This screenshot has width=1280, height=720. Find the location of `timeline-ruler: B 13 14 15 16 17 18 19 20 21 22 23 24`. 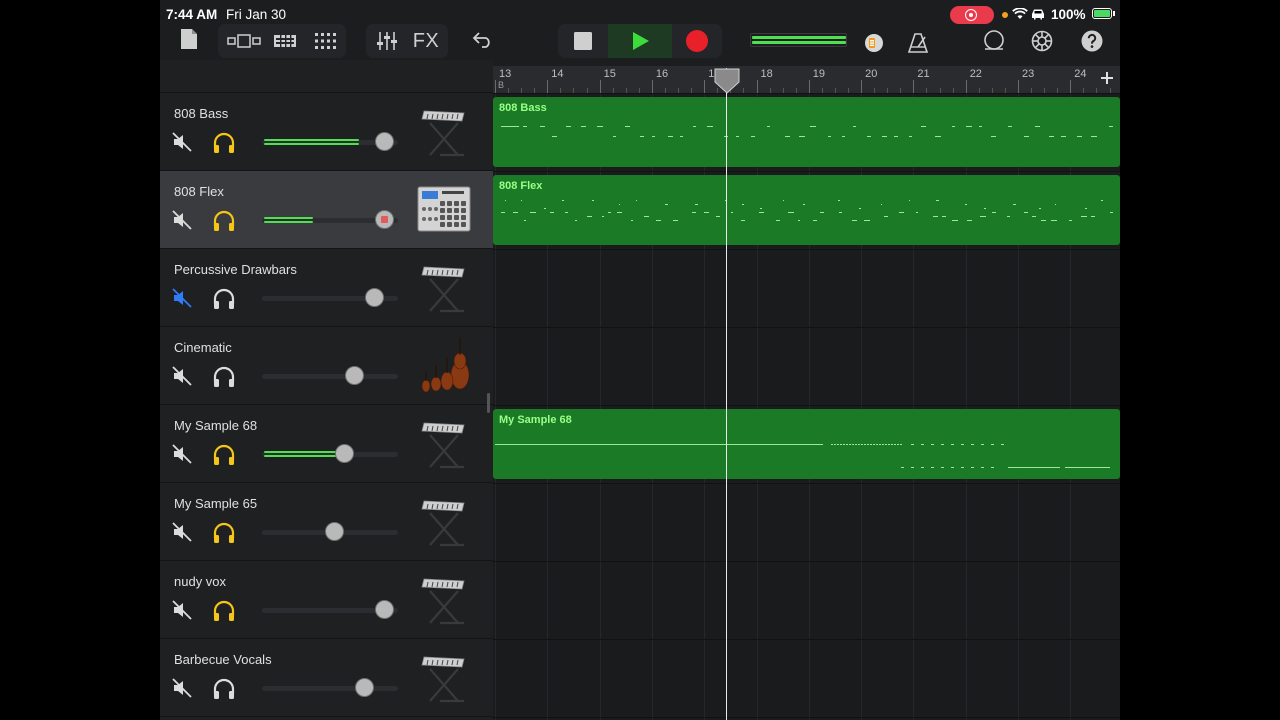

timeline-ruler: B 13 14 15 16 17 18 19 20 21 22 23 24 is located at coordinates (806, 80).